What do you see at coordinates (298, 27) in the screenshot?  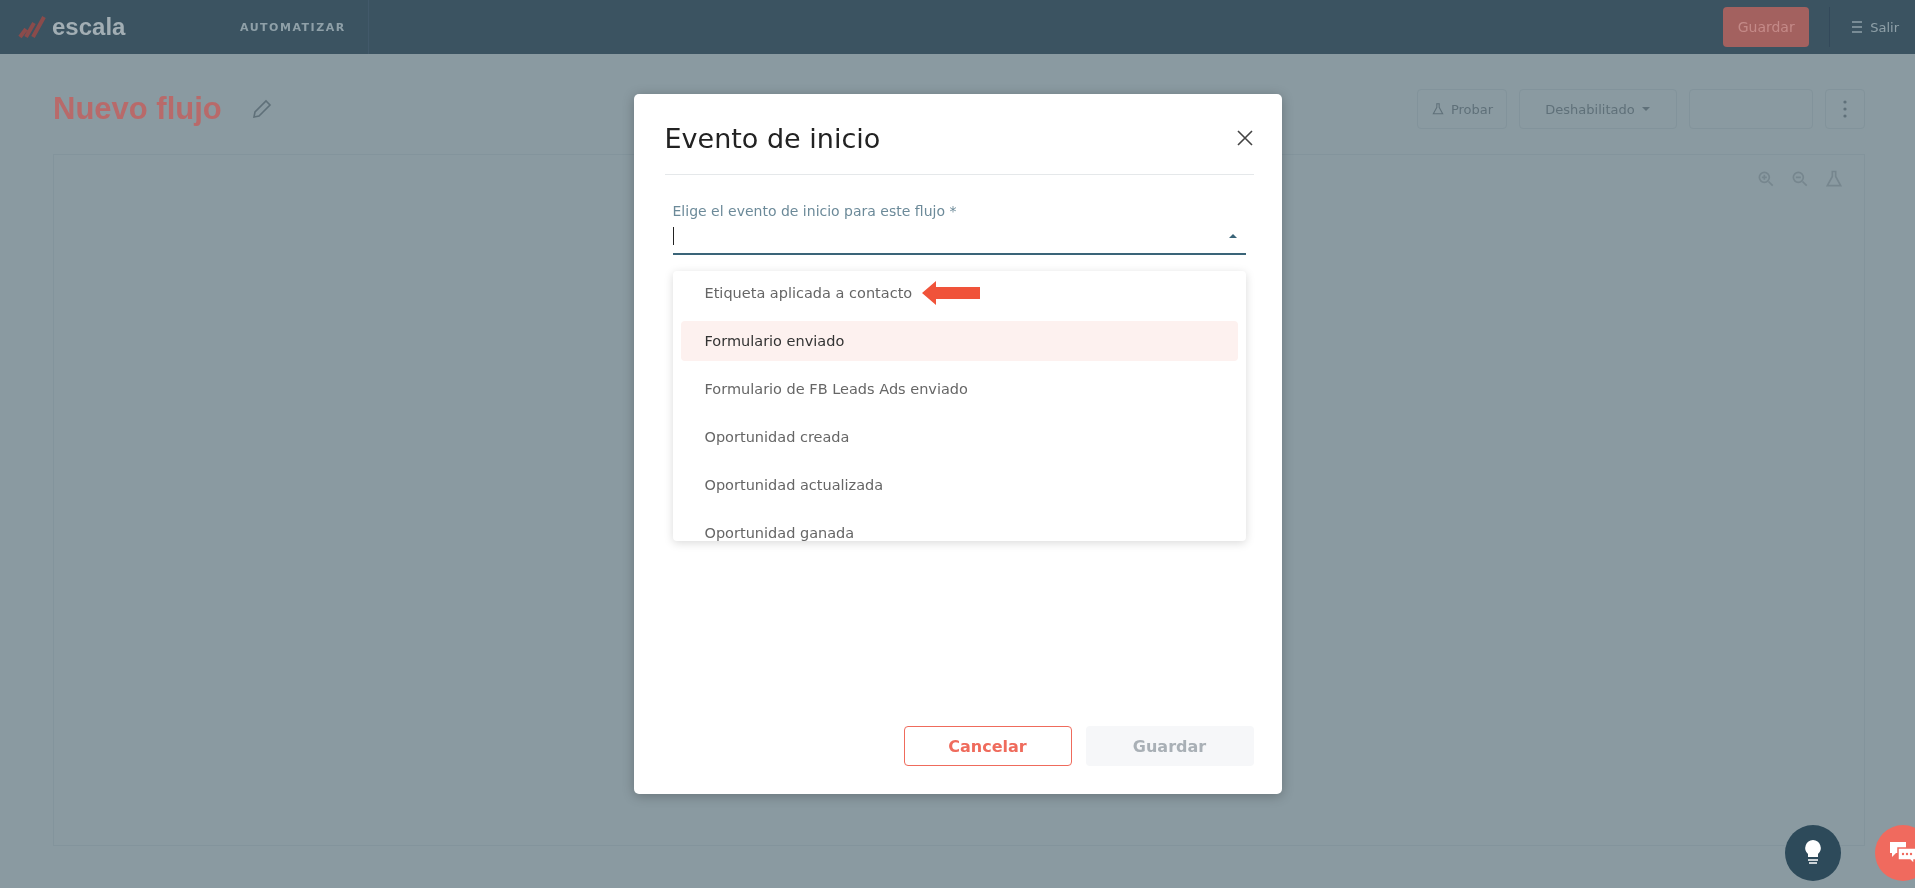 I see `nav-link: AUTOMATIZAR` at bounding box center [298, 27].